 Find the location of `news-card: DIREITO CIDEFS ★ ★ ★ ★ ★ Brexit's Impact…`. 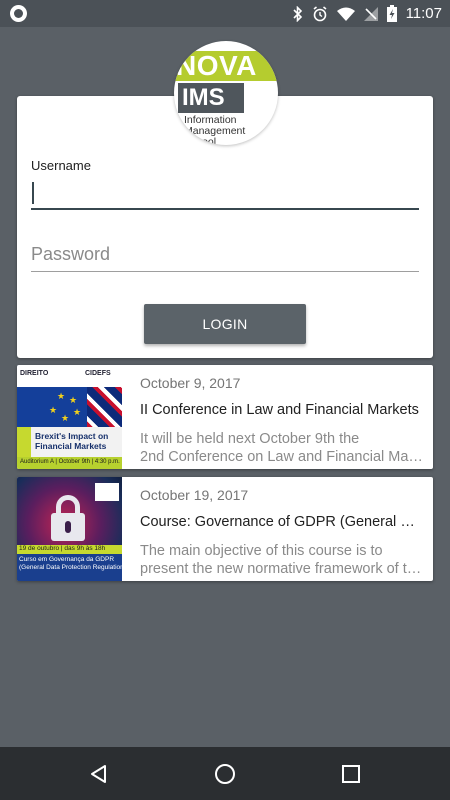

news-card: DIREITO CIDEFS ★ ★ ★ ★ ★ Brexit's Impact… is located at coordinates (225, 417).